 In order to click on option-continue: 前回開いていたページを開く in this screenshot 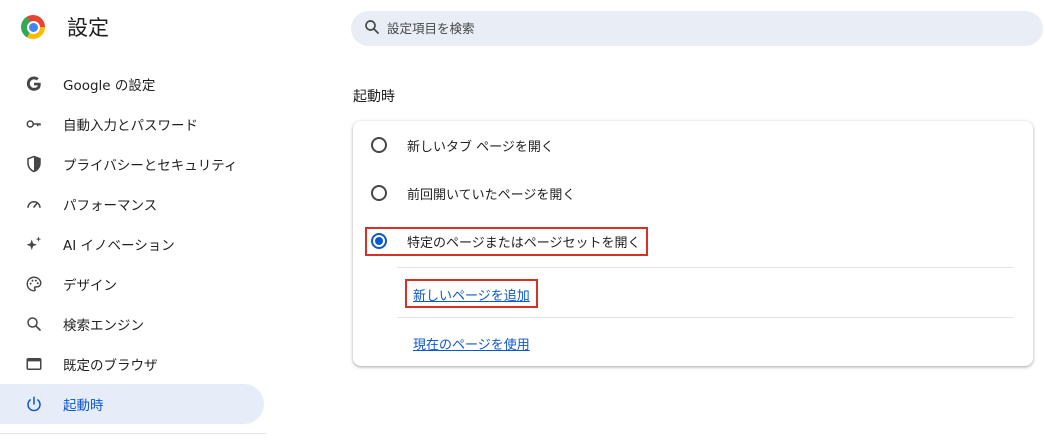, I will do `click(473, 193)`.